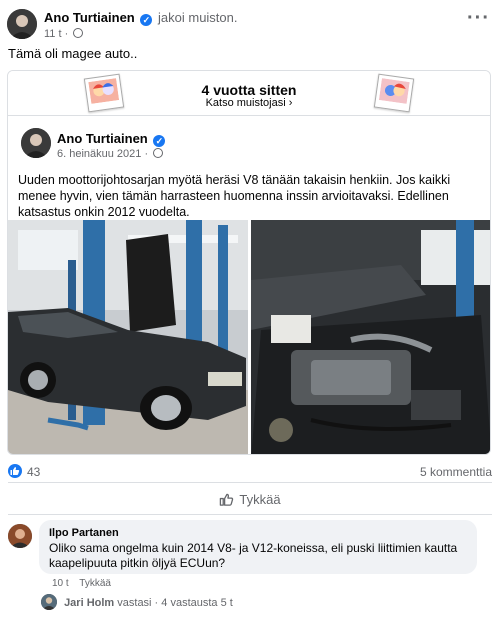 The width and height of the screenshot is (500, 617). What do you see at coordinates (53, 34) in the screenshot?
I see `post-time: 11 t` at bounding box center [53, 34].